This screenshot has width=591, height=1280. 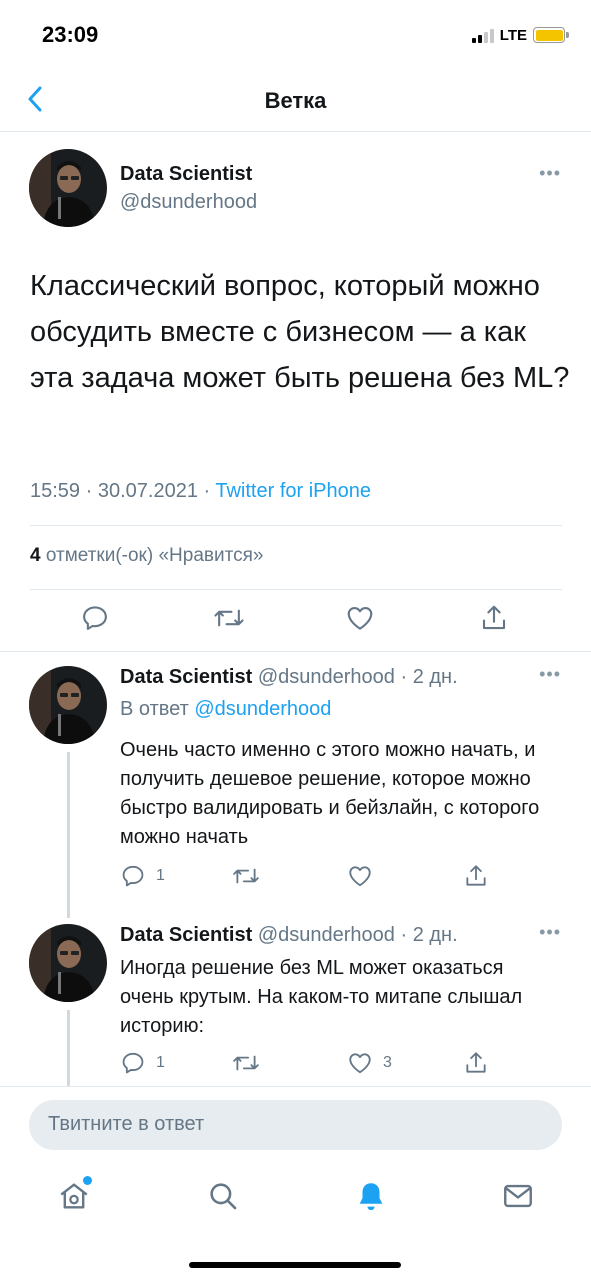 I want to click on reply-to: В ответ @dsunderhood, so click(x=225, y=709).